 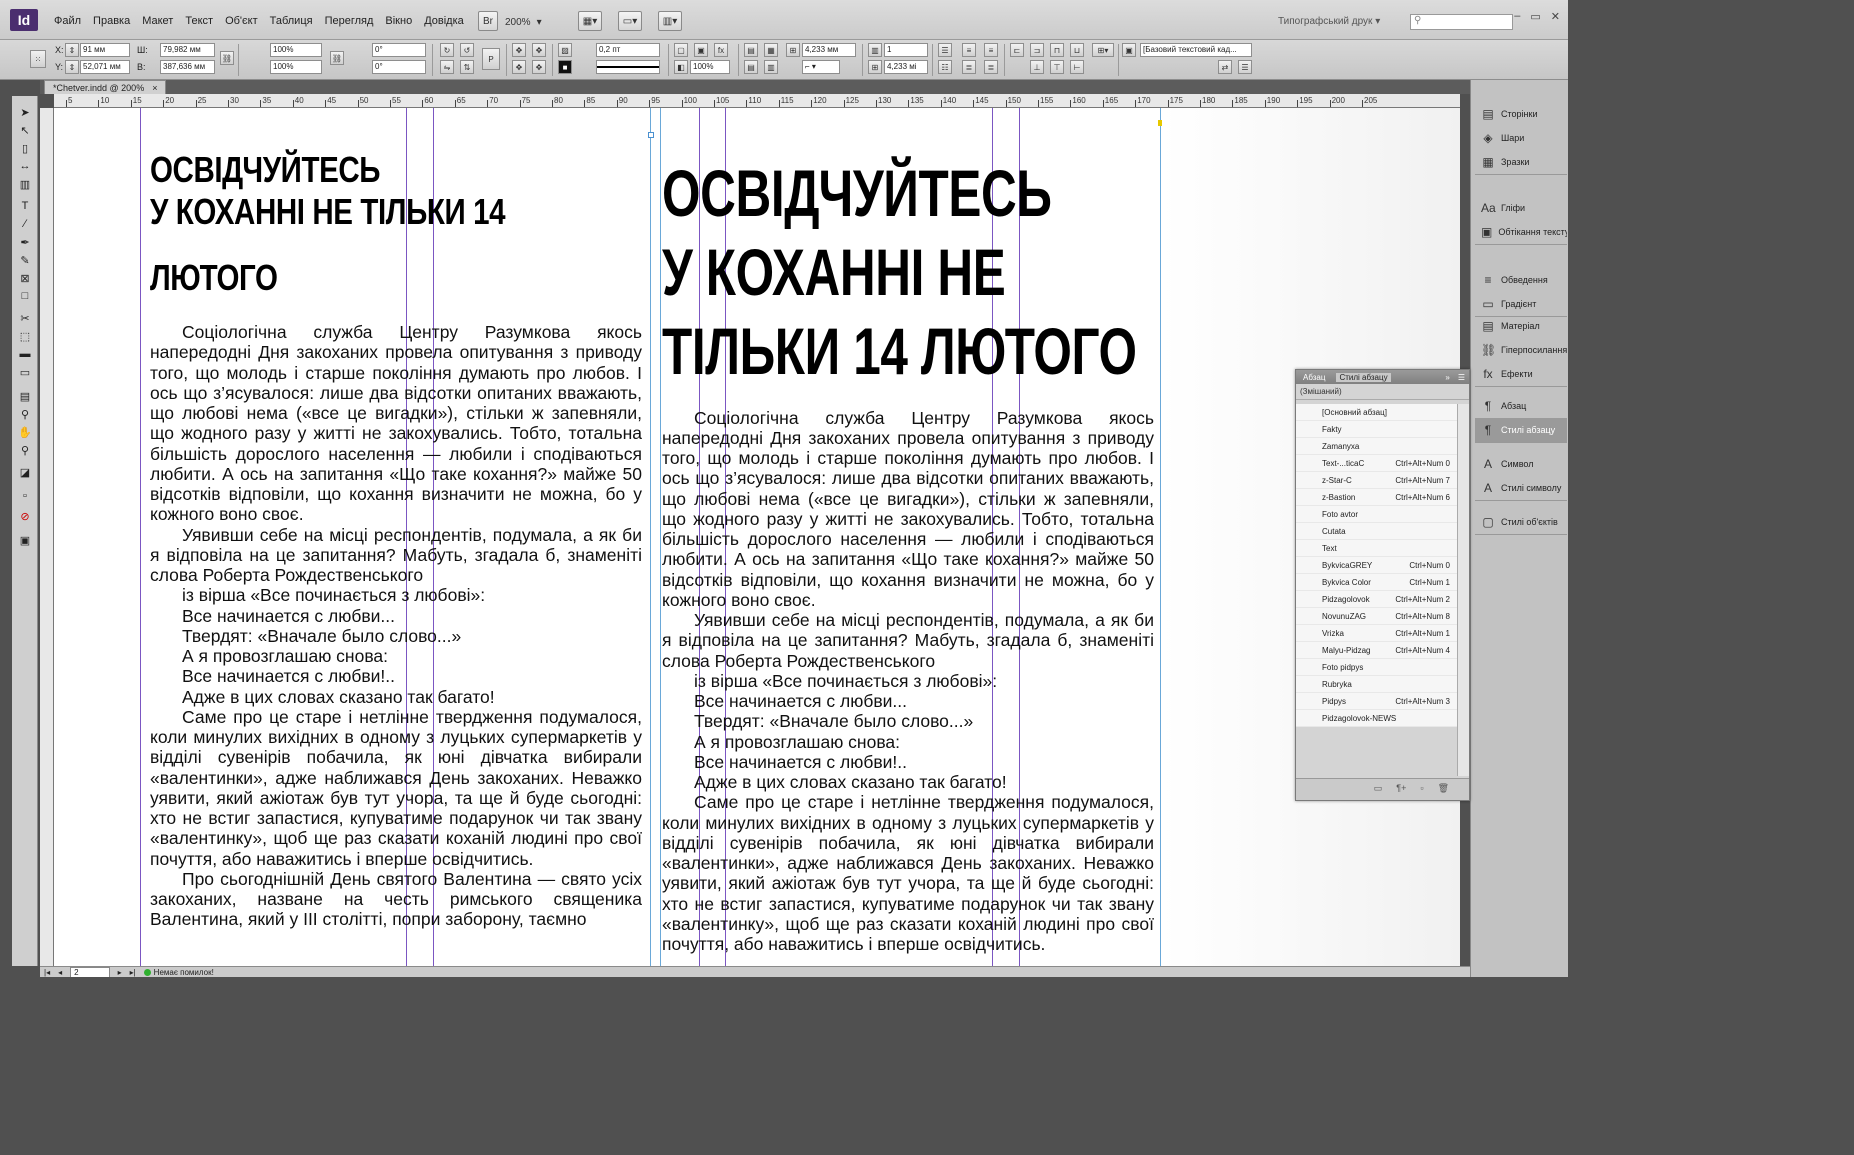 I want to click on formatting-container-icon: ▫, so click(x=25, y=496).